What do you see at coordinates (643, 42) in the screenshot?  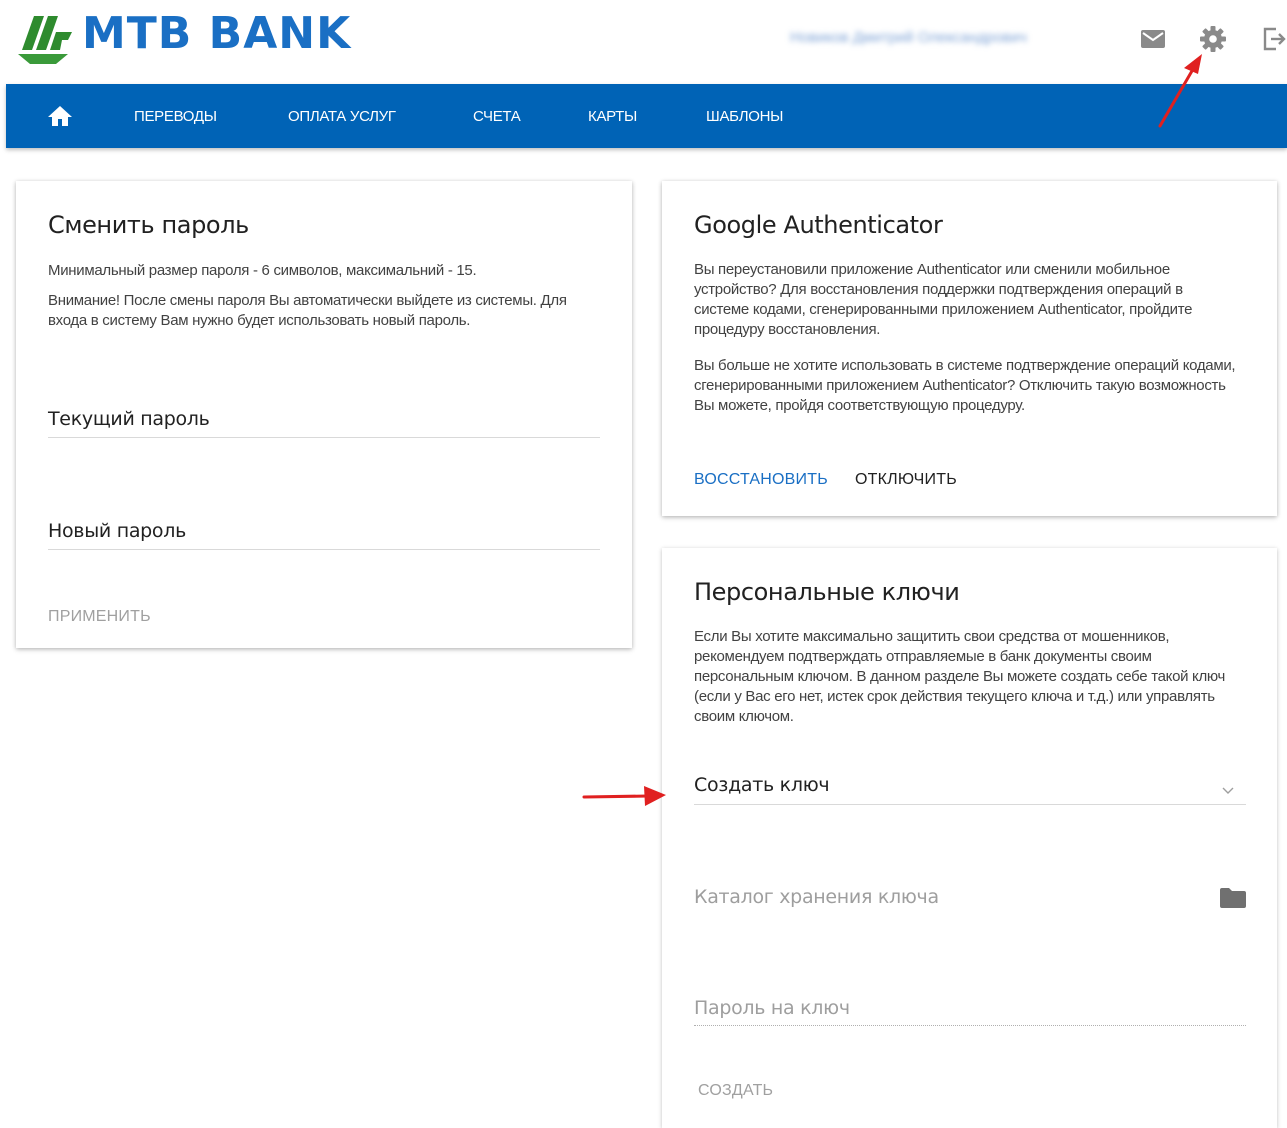 I see `top-bar: MTB BANK Новиков Дмитрий Олександрович` at bounding box center [643, 42].